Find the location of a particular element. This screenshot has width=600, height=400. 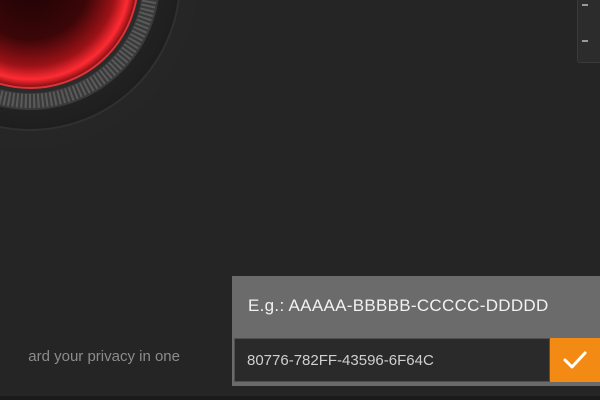

license-key-input is located at coordinates (392, 360).